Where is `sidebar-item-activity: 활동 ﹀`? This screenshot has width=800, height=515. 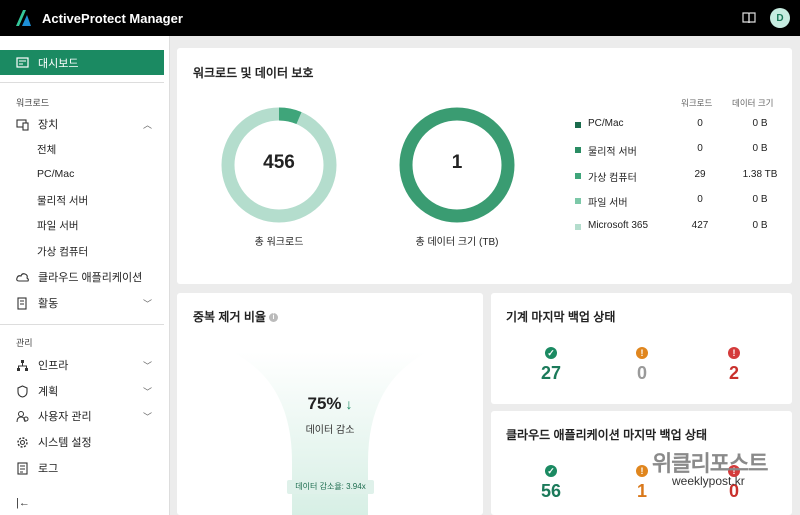 sidebar-item-activity: 활동 ﹀ is located at coordinates (82, 303).